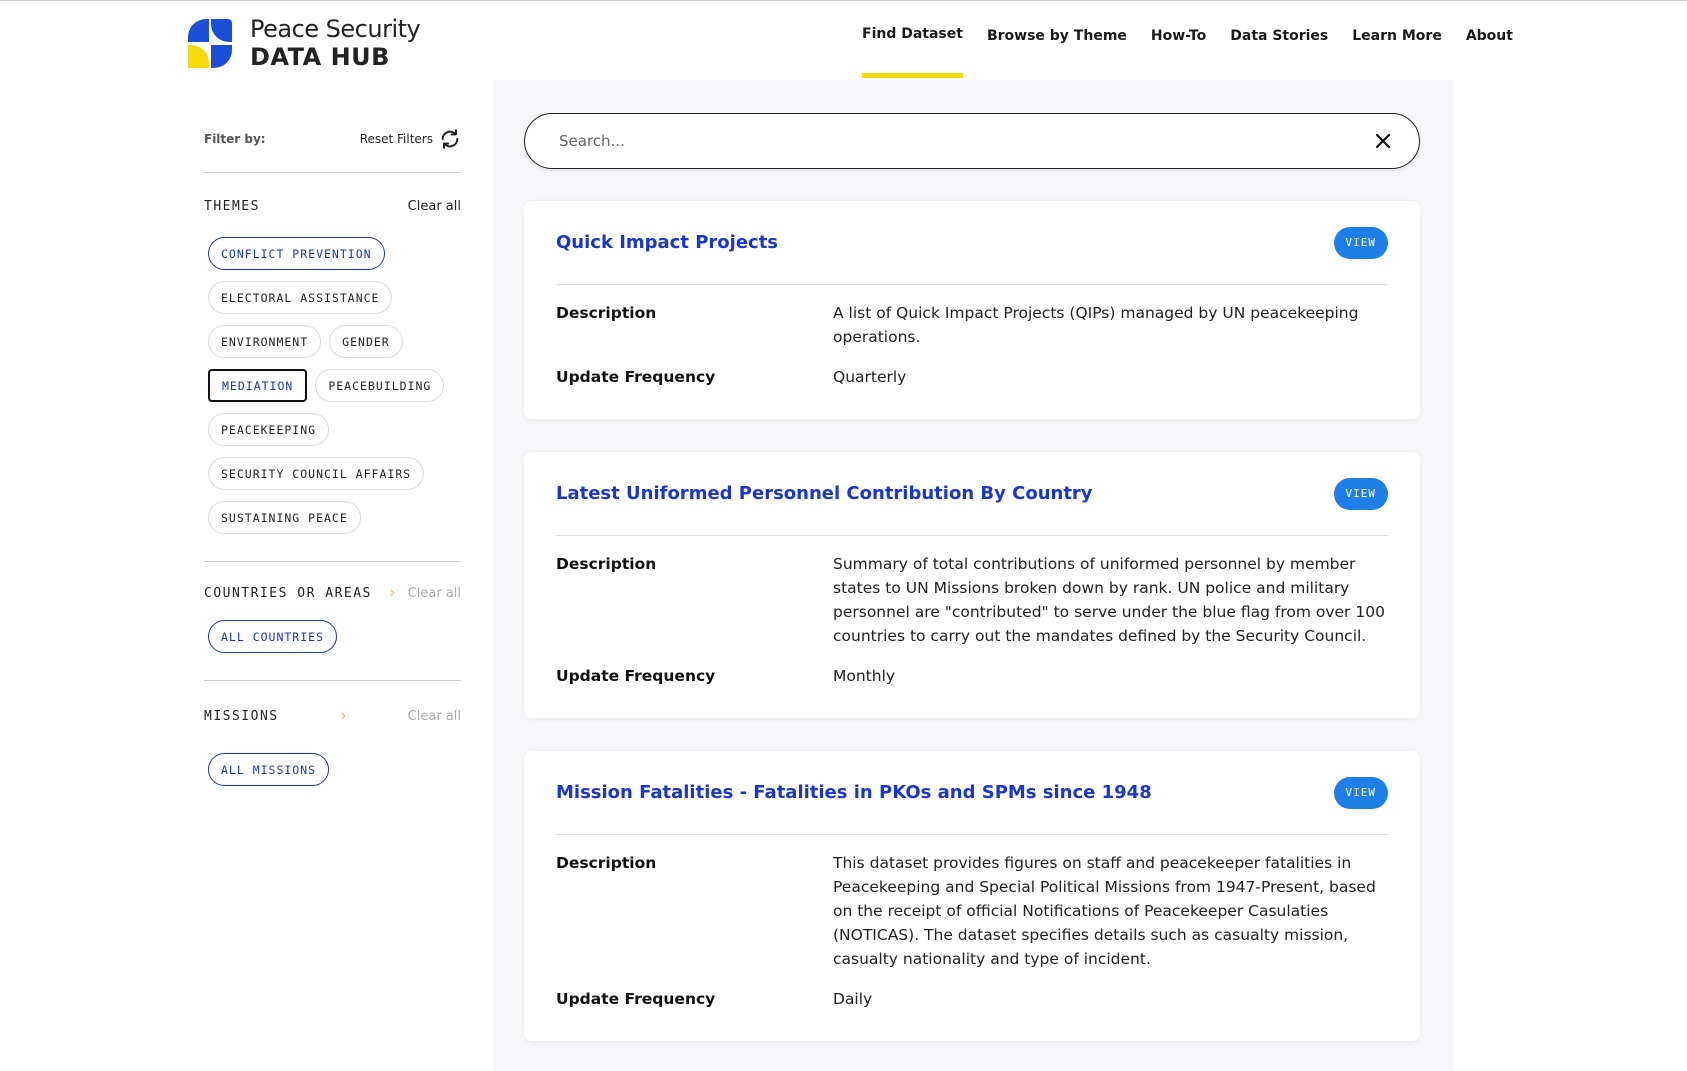 The width and height of the screenshot is (1687, 1071). What do you see at coordinates (210, 43) in the screenshot?
I see `logo-mark-icon` at bounding box center [210, 43].